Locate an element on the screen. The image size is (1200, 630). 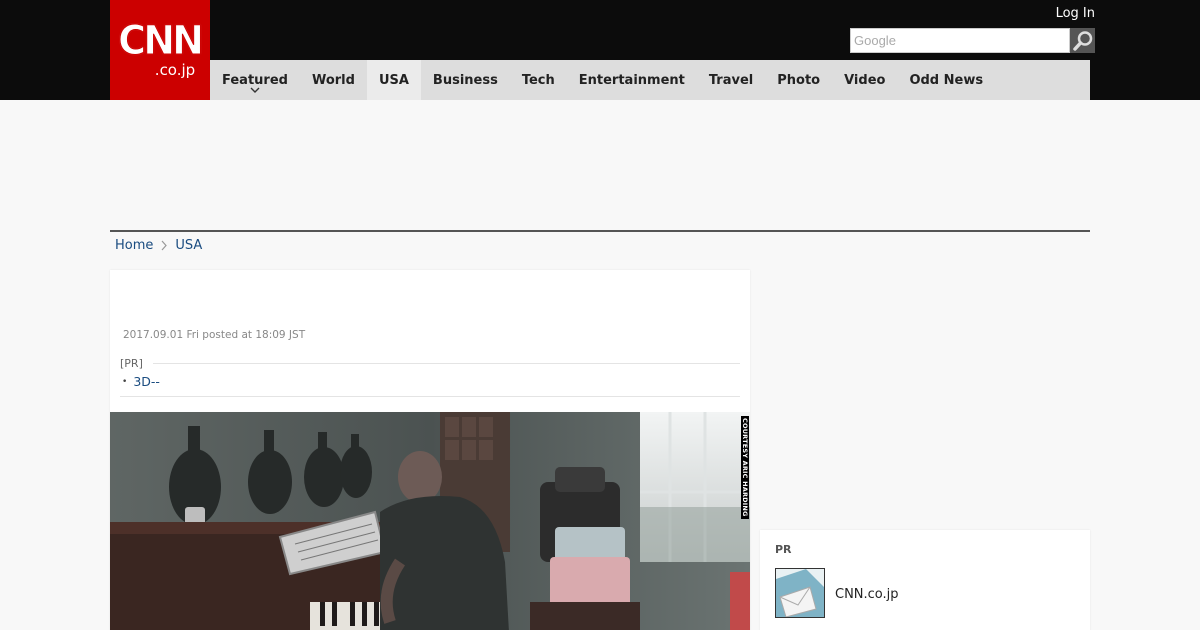
nav-item-label: Video is located at coordinates (865, 80).